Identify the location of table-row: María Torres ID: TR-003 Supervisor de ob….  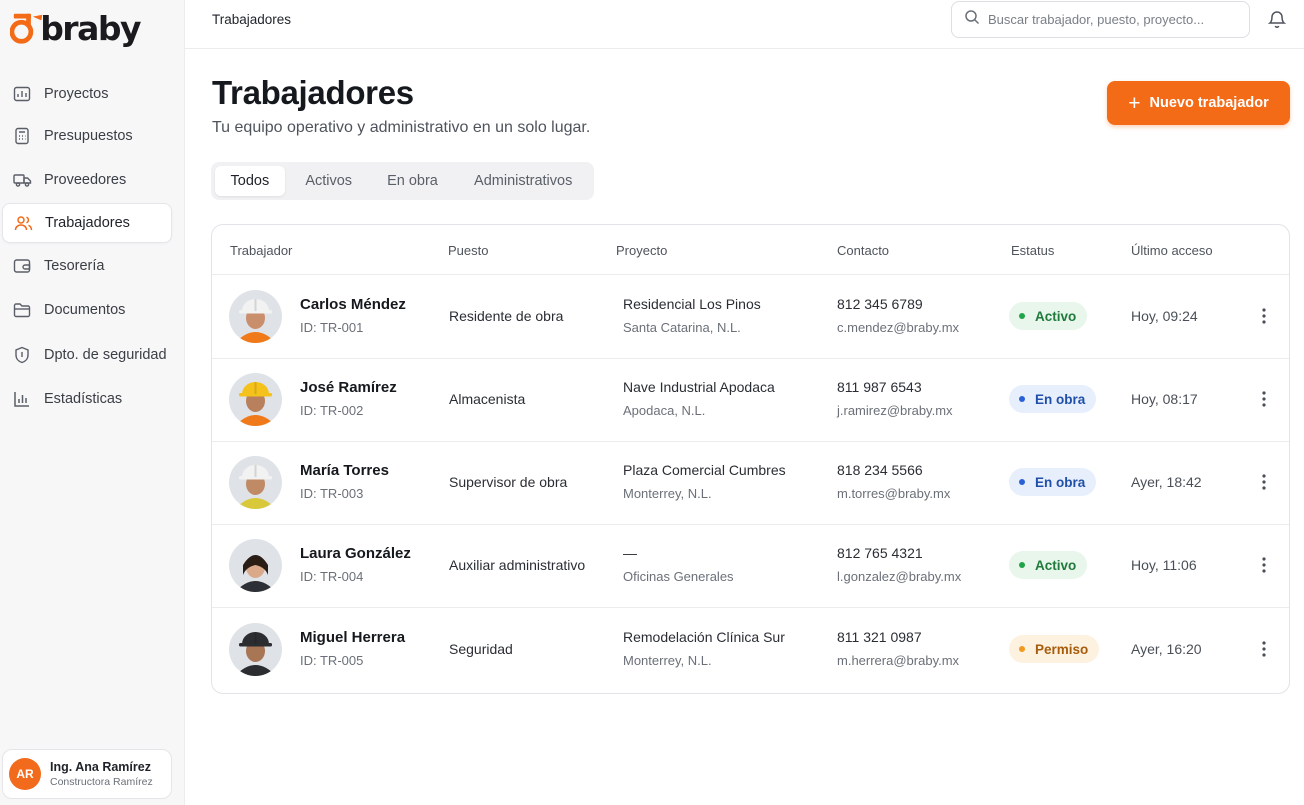
(750, 483).